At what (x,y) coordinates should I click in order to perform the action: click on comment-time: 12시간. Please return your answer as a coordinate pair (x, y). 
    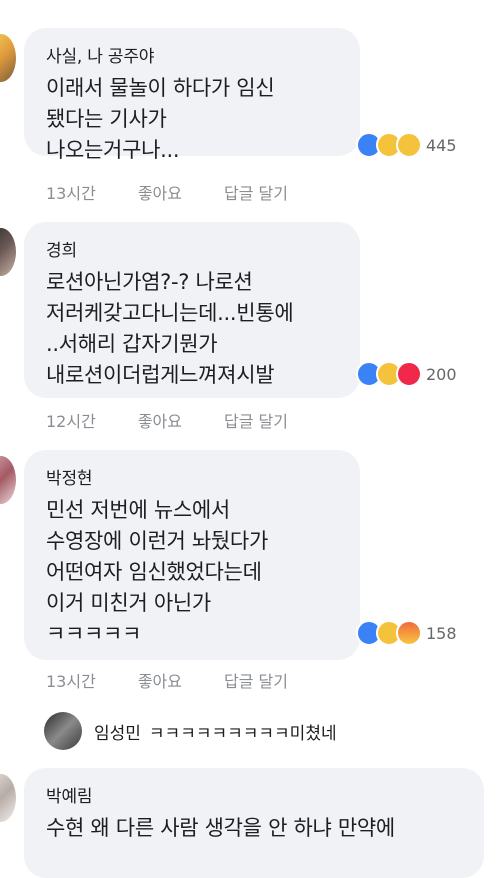
    Looking at the image, I should click on (71, 421).